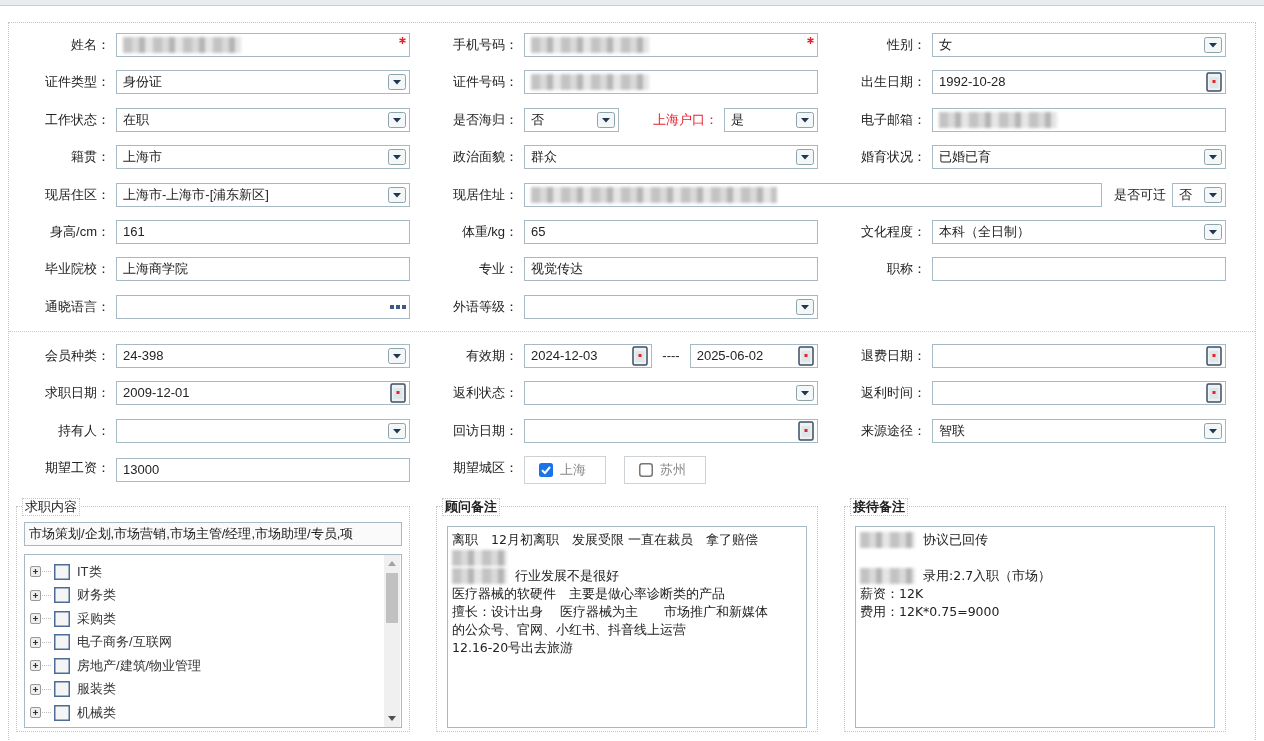 This screenshot has height=741, width=1264. Describe the element at coordinates (263, 157) in the screenshot. I see `dropdown: 上海市` at that location.